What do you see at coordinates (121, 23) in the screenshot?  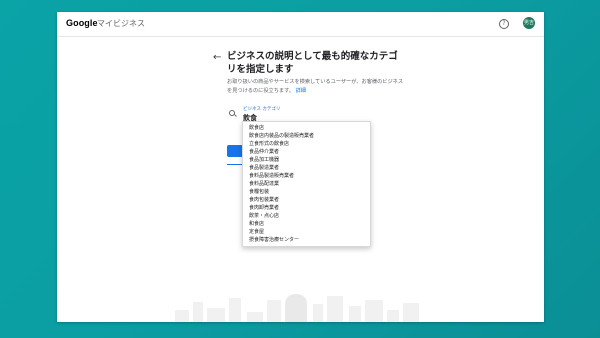 I see `app-title: マイビジネス` at bounding box center [121, 23].